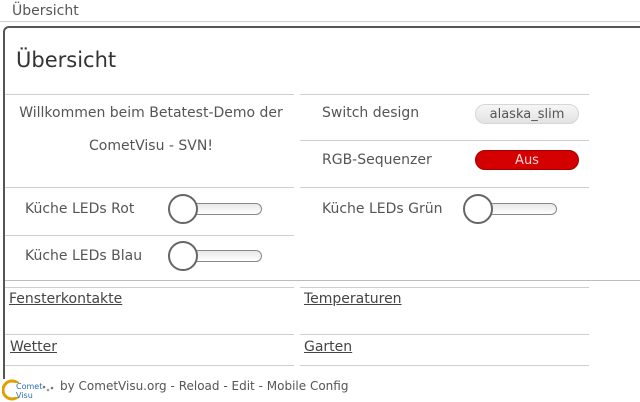 This screenshot has width=640, height=402. Describe the element at coordinates (243, 386) in the screenshot. I see `footer-link-edit: Edit` at that location.